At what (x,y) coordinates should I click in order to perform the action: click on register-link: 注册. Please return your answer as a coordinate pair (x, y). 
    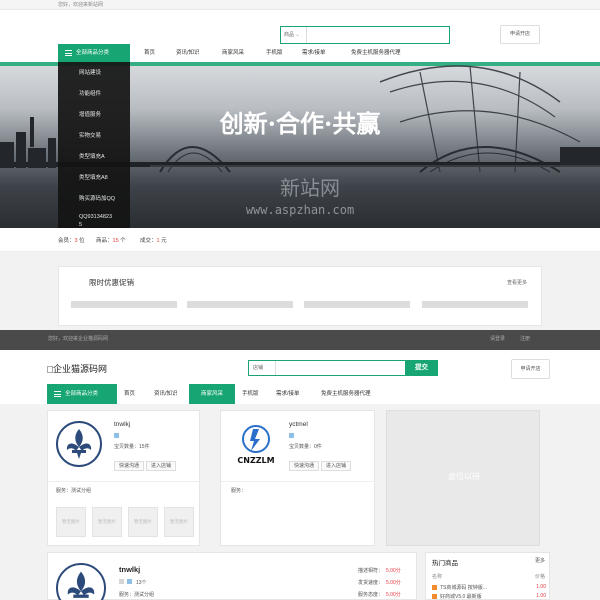
    Looking at the image, I should click on (525, 338).